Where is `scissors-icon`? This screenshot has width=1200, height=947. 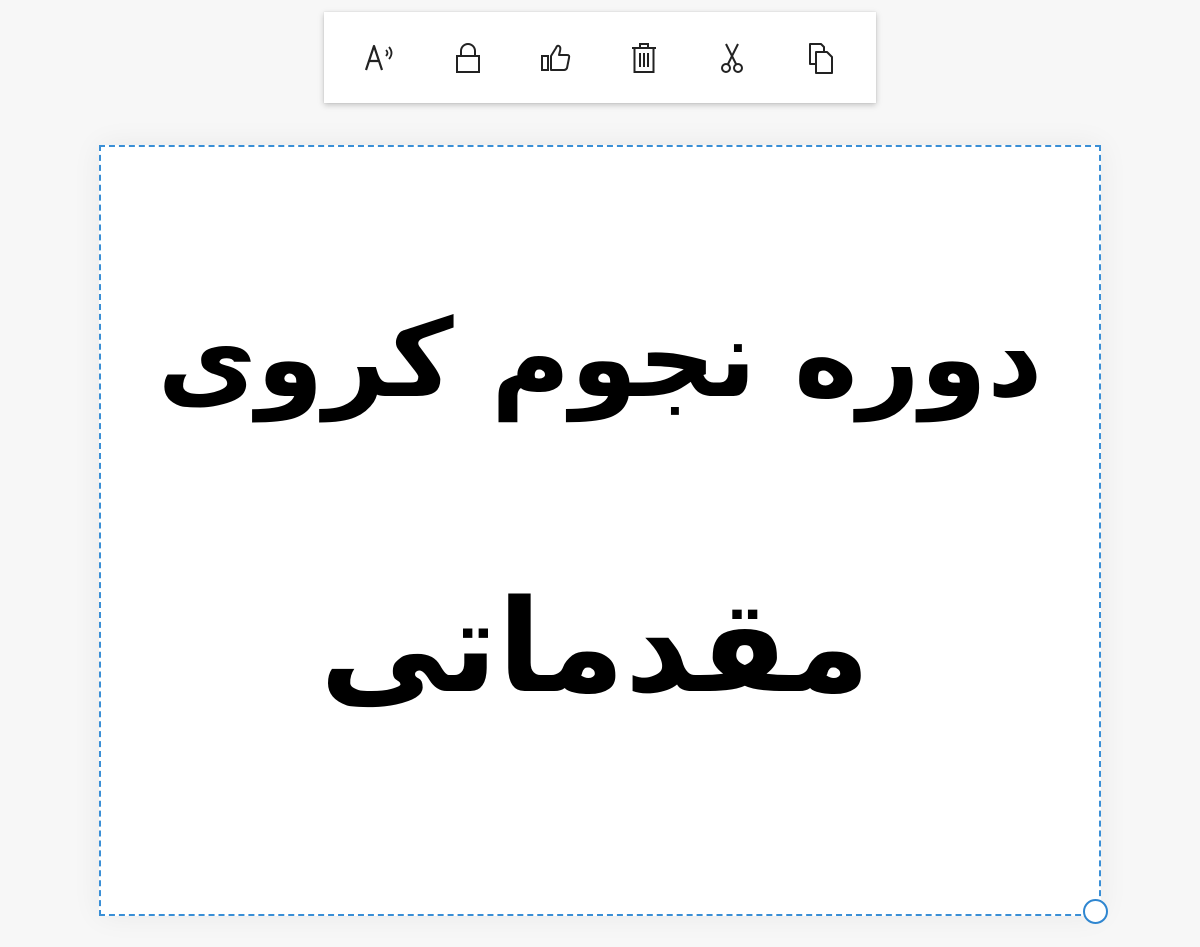
scissors-icon is located at coordinates (732, 58).